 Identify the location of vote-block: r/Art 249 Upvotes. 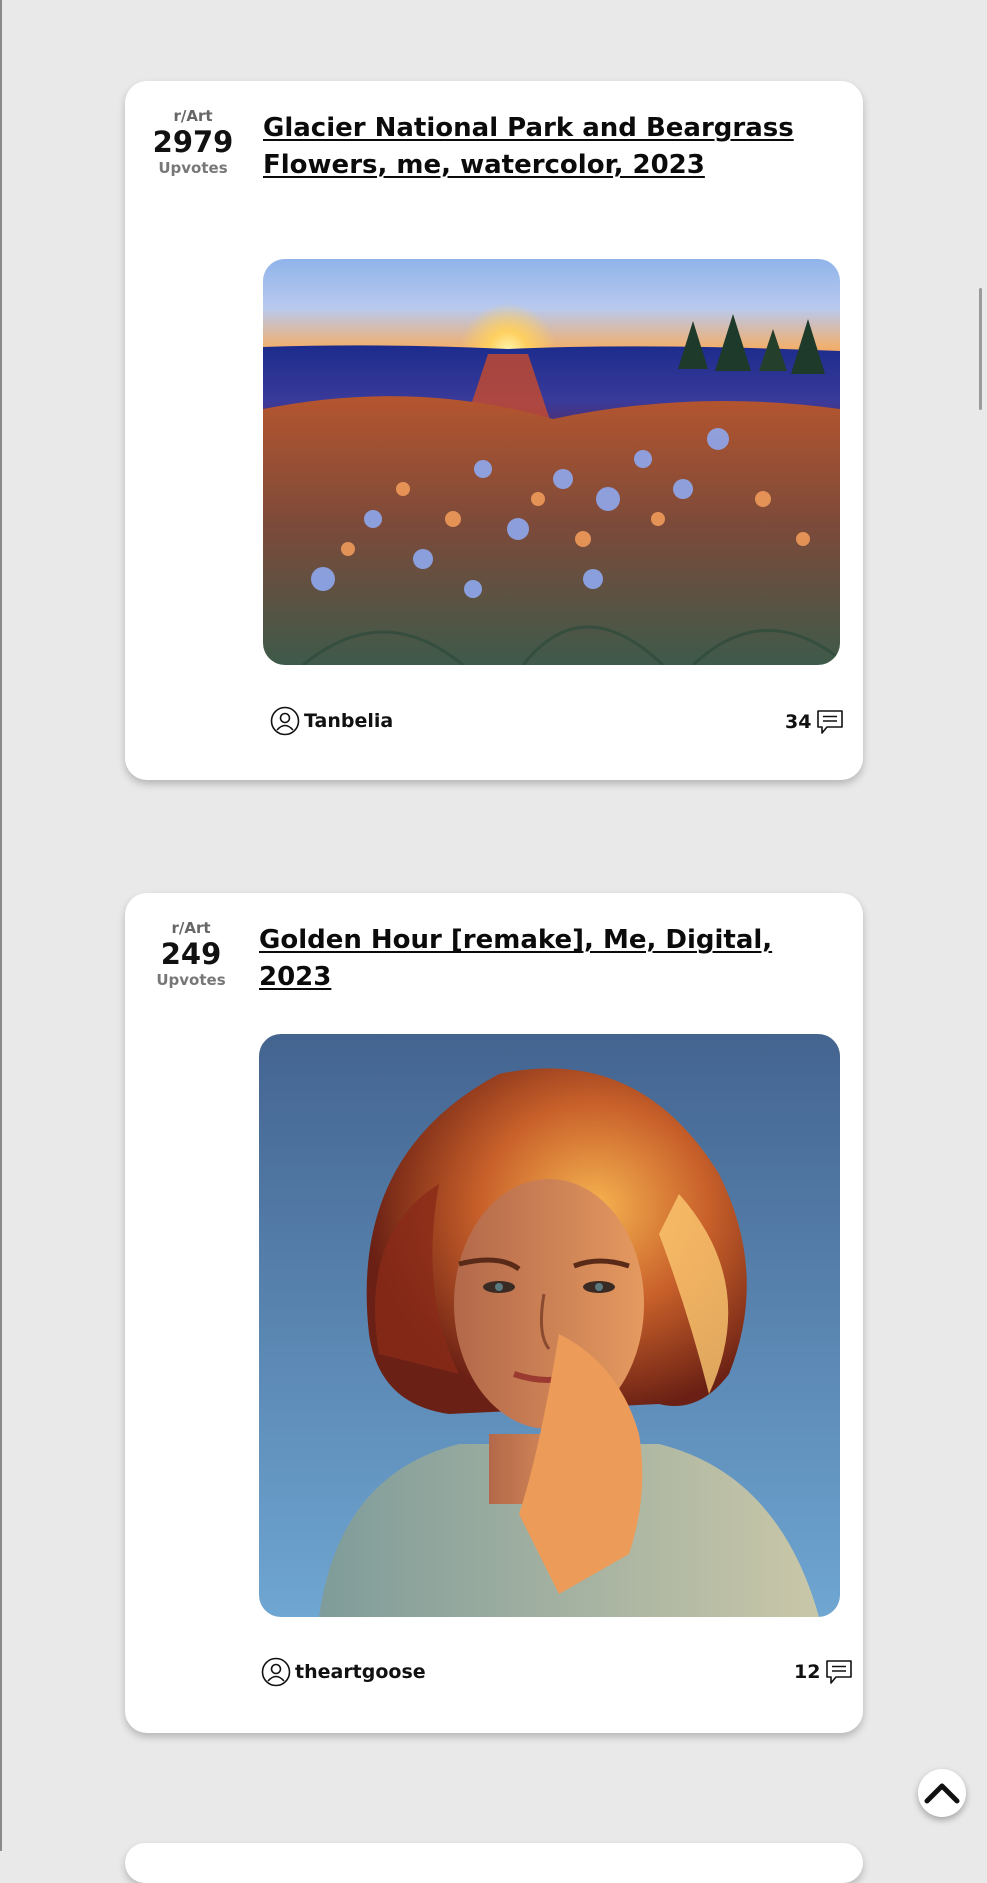
(191, 954).